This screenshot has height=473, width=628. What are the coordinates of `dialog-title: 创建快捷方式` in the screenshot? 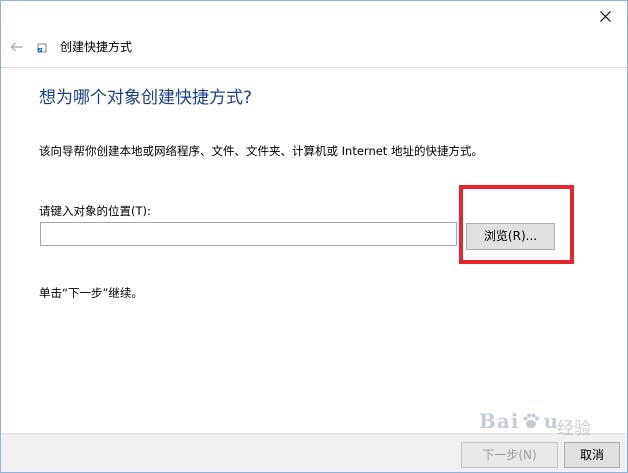 It's located at (96, 47).